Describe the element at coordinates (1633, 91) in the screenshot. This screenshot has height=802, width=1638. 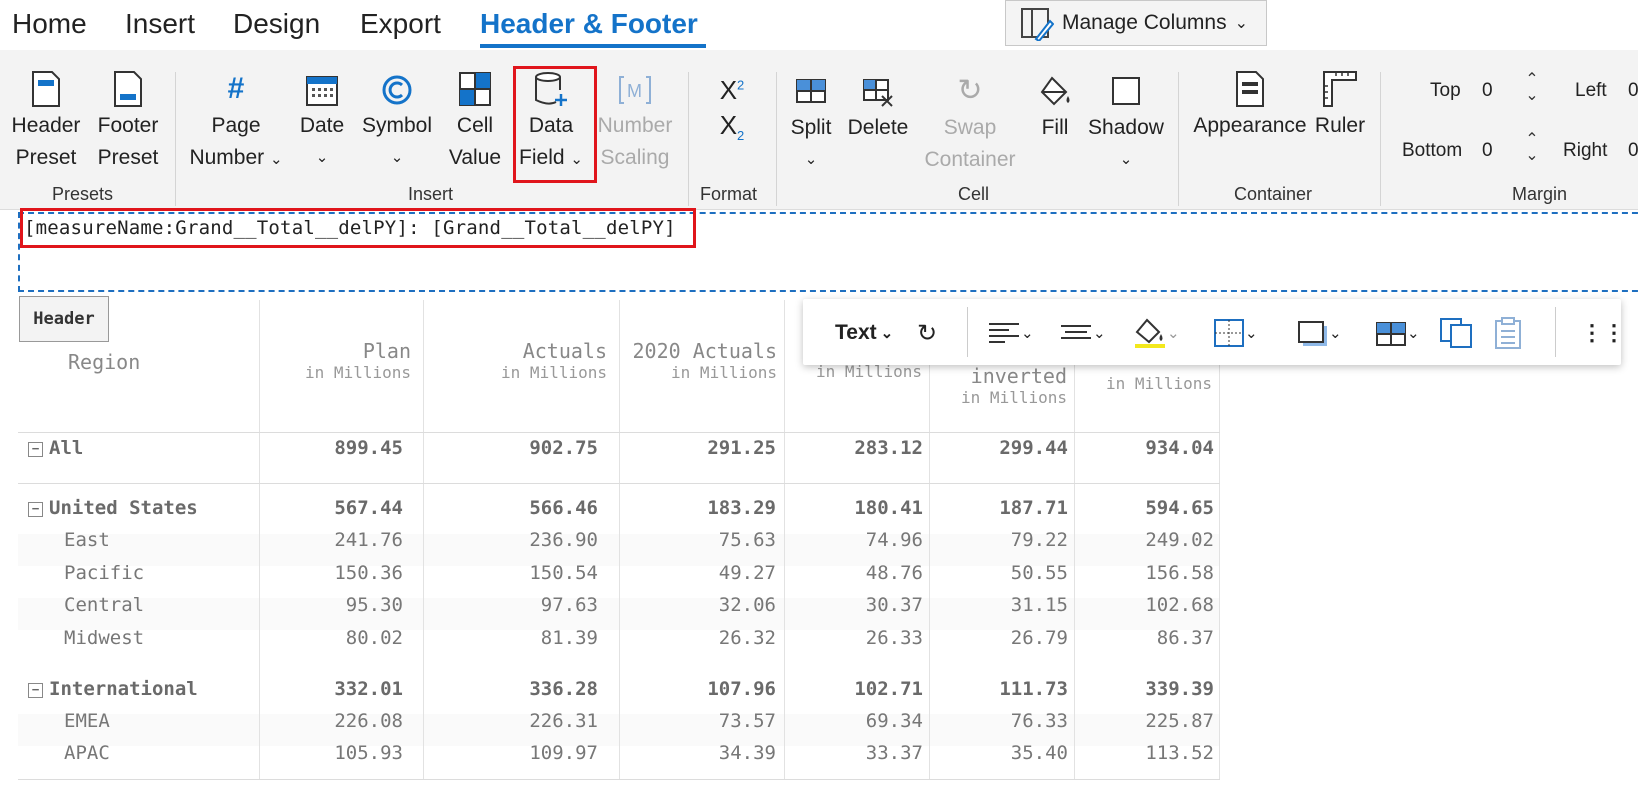
I see `margin-left-input: 0` at that location.